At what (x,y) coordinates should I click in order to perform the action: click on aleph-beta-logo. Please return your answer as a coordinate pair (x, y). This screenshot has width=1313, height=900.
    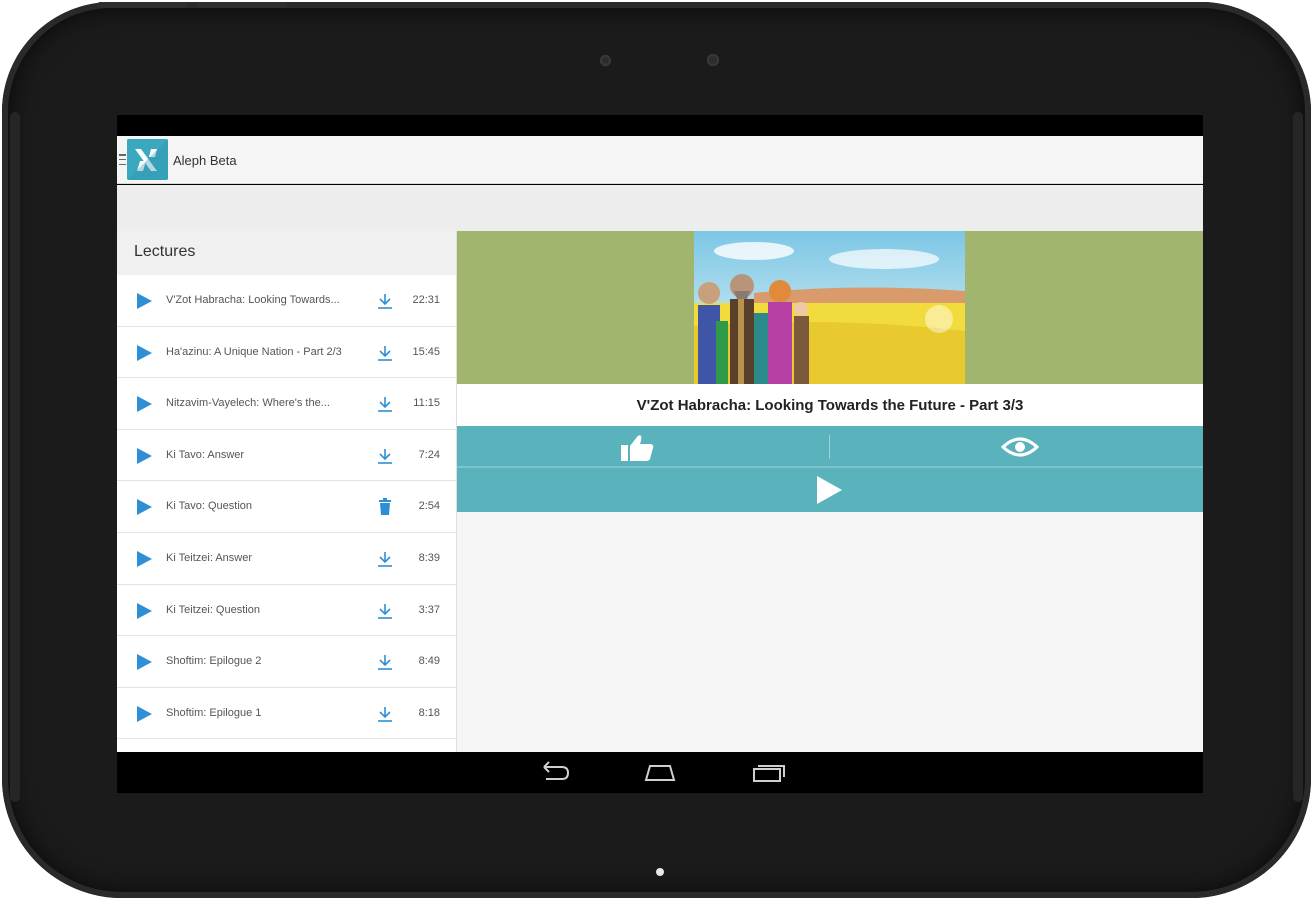
    Looking at the image, I should click on (147, 159).